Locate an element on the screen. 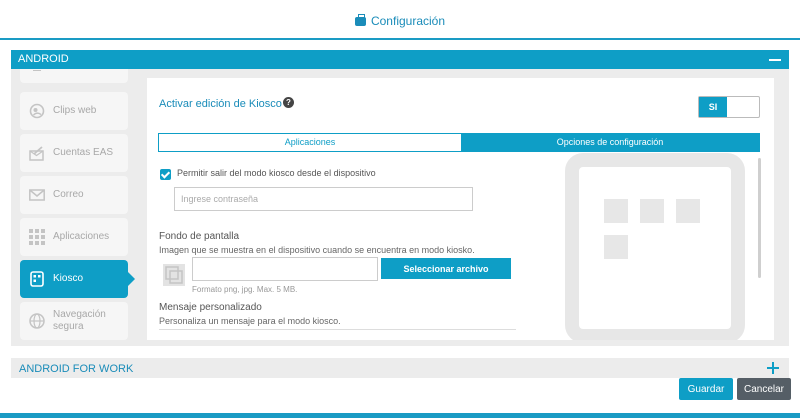 The image size is (800, 418). partial-icon is located at coordinates (37, 70).